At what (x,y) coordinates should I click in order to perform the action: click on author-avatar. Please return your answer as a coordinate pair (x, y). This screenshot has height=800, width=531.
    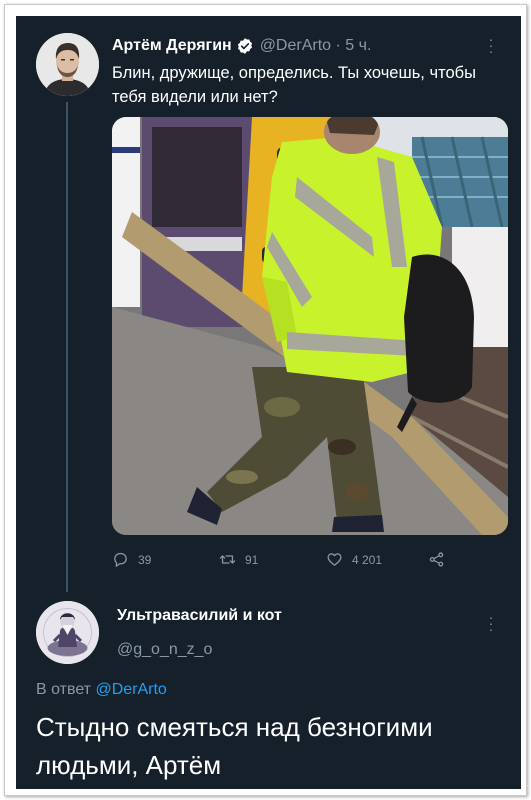
    Looking at the image, I should click on (67, 64).